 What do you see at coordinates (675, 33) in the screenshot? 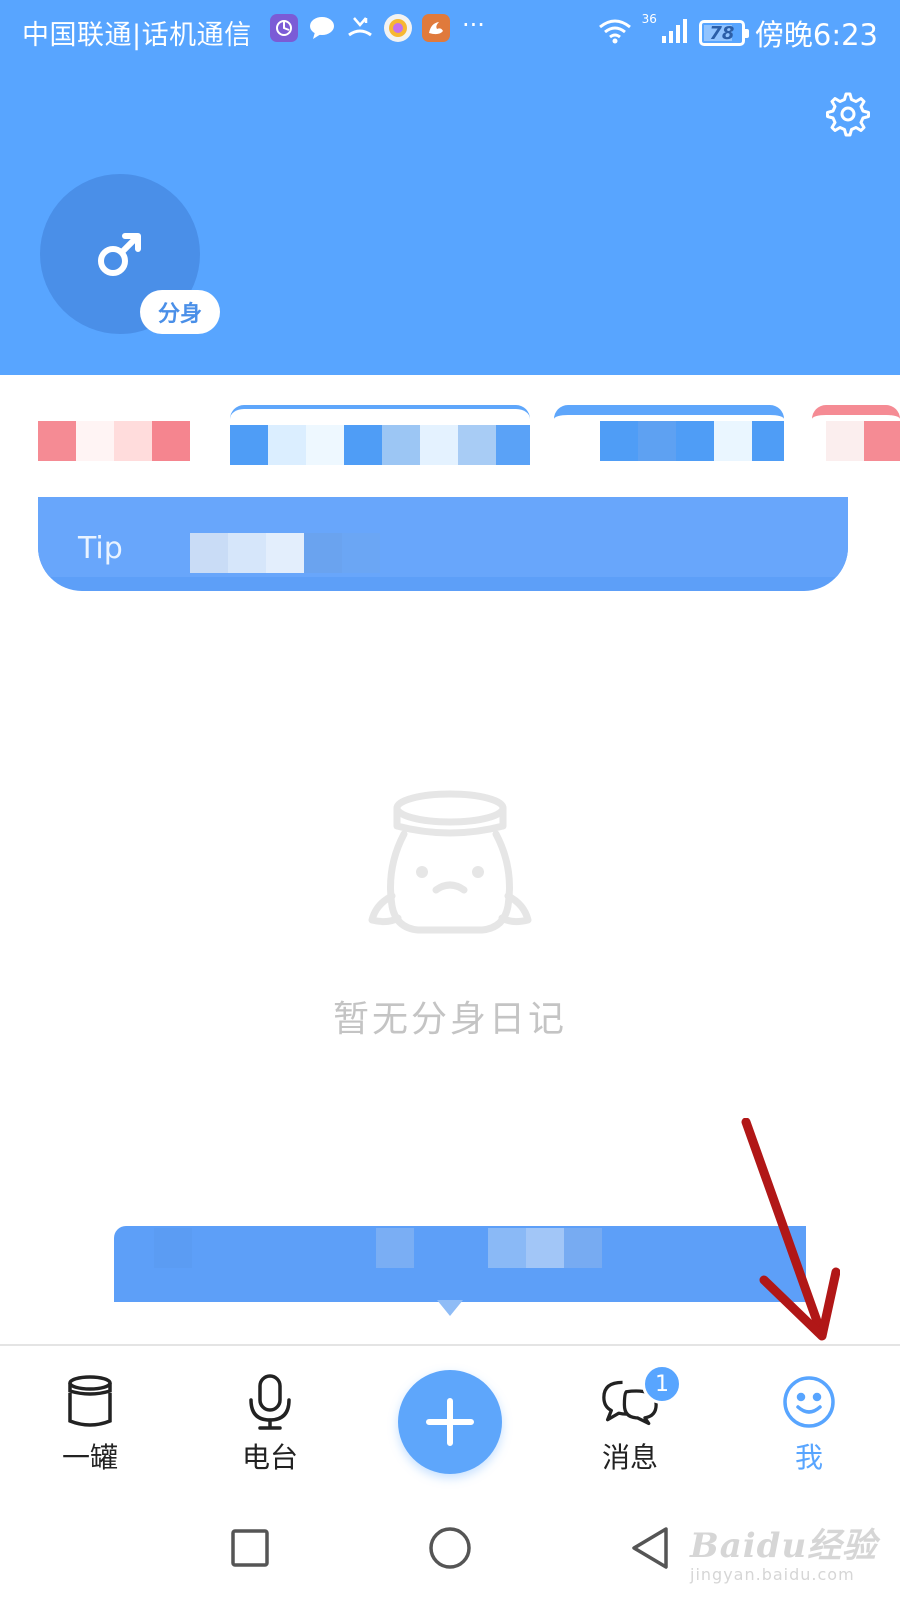
I see `signal-icon` at bounding box center [675, 33].